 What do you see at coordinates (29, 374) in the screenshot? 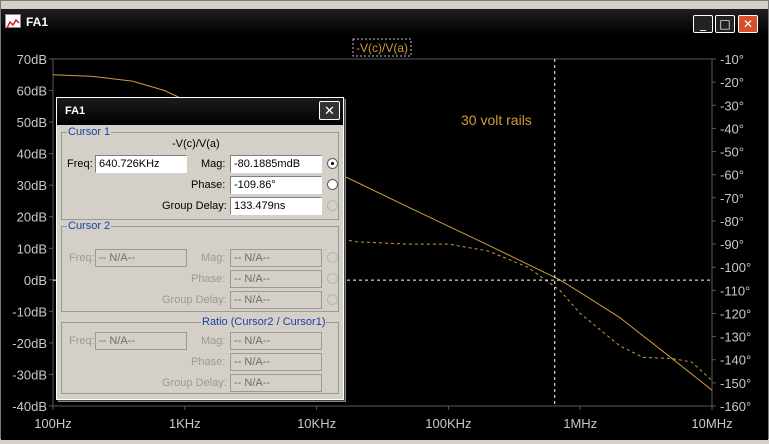
I see `y-tick-label: -30dB` at bounding box center [29, 374].